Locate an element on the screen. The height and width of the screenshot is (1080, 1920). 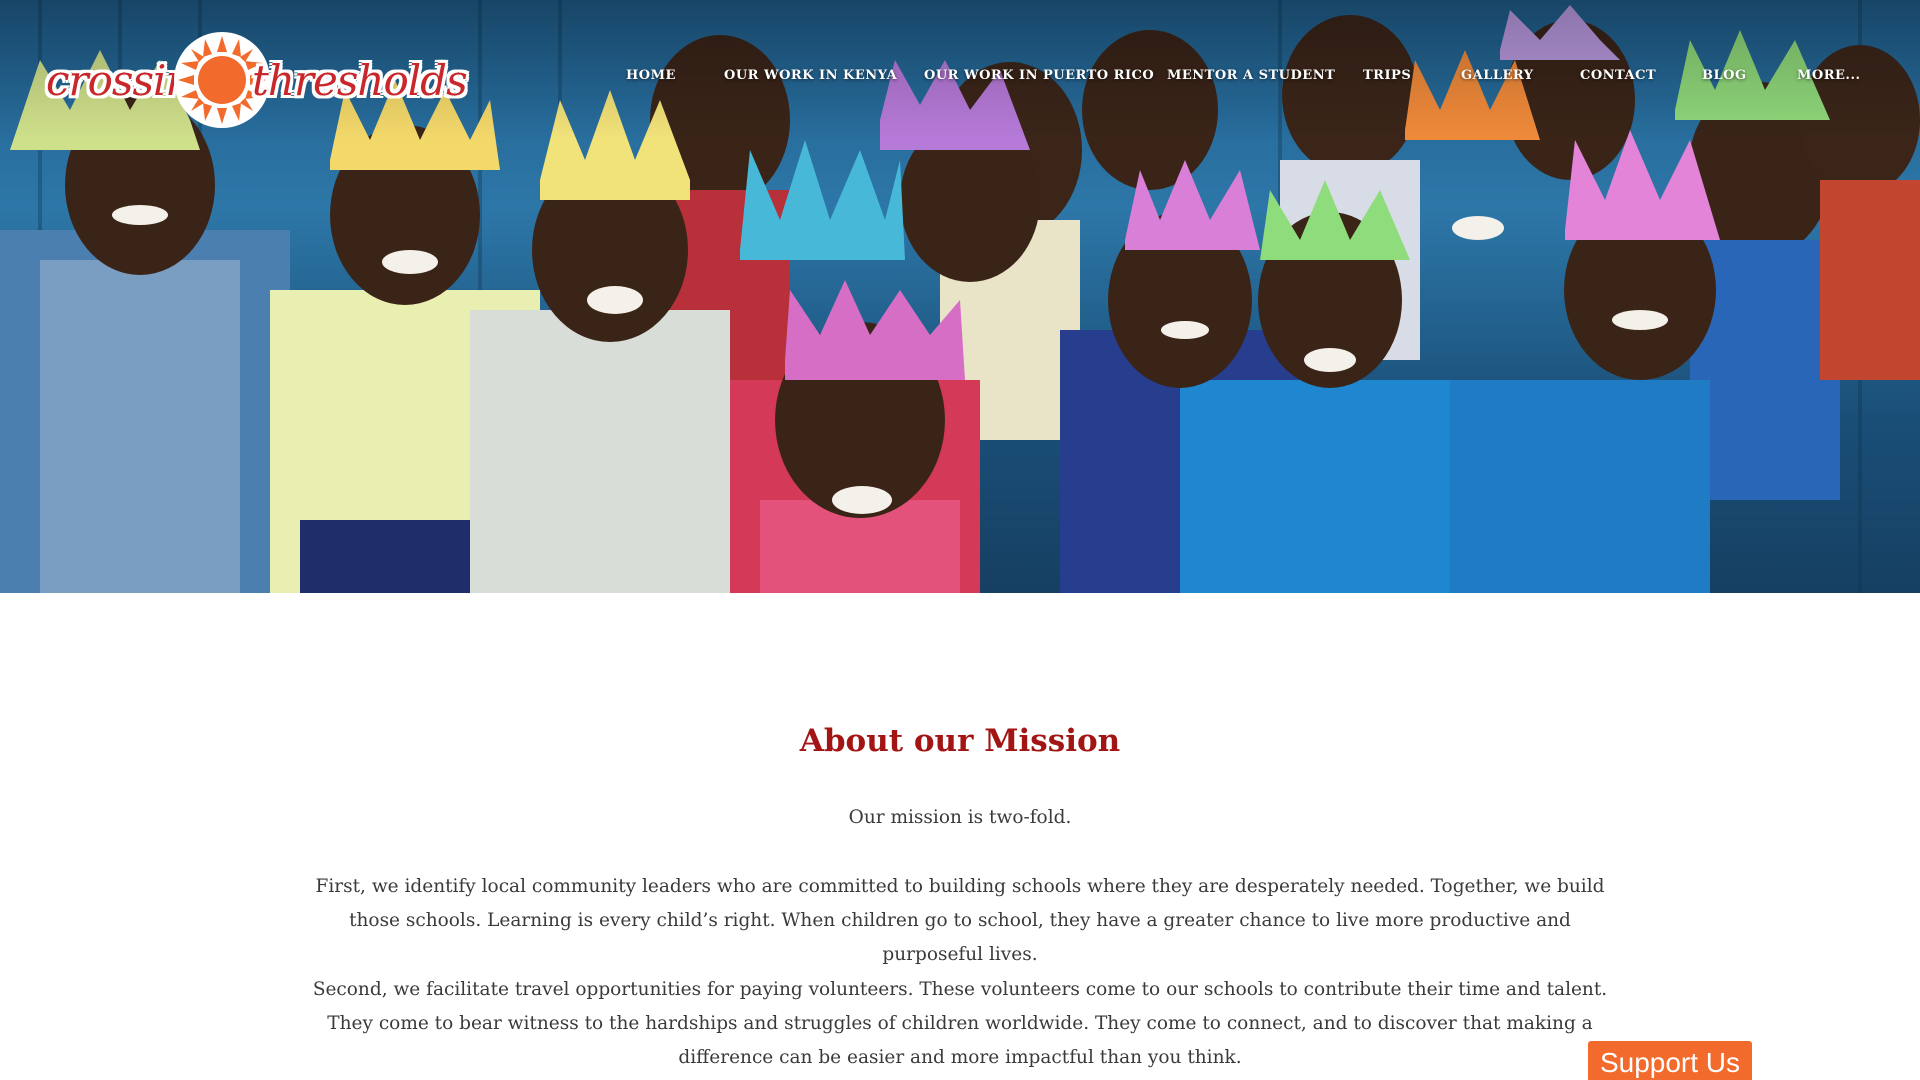
nav-our-work-in-puerto-rico: OUR WORK IN PUERTO RICO is located at coordinates (1039, 75).